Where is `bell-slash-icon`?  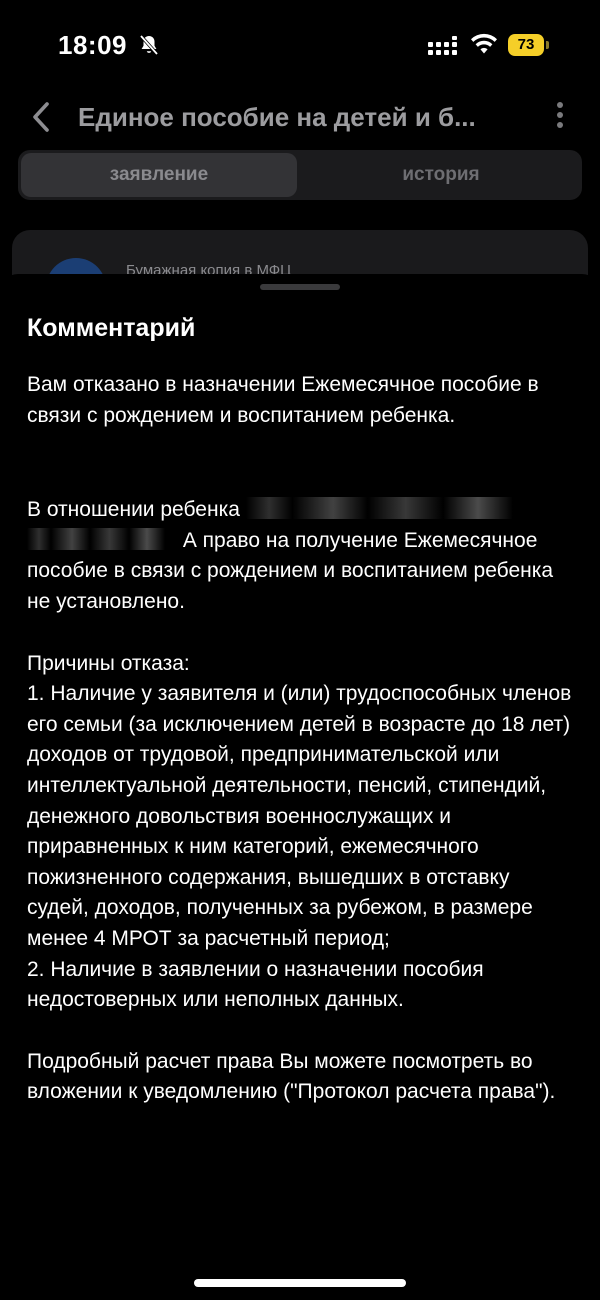
bell-slash-icon is located at coordinates (149, 45).